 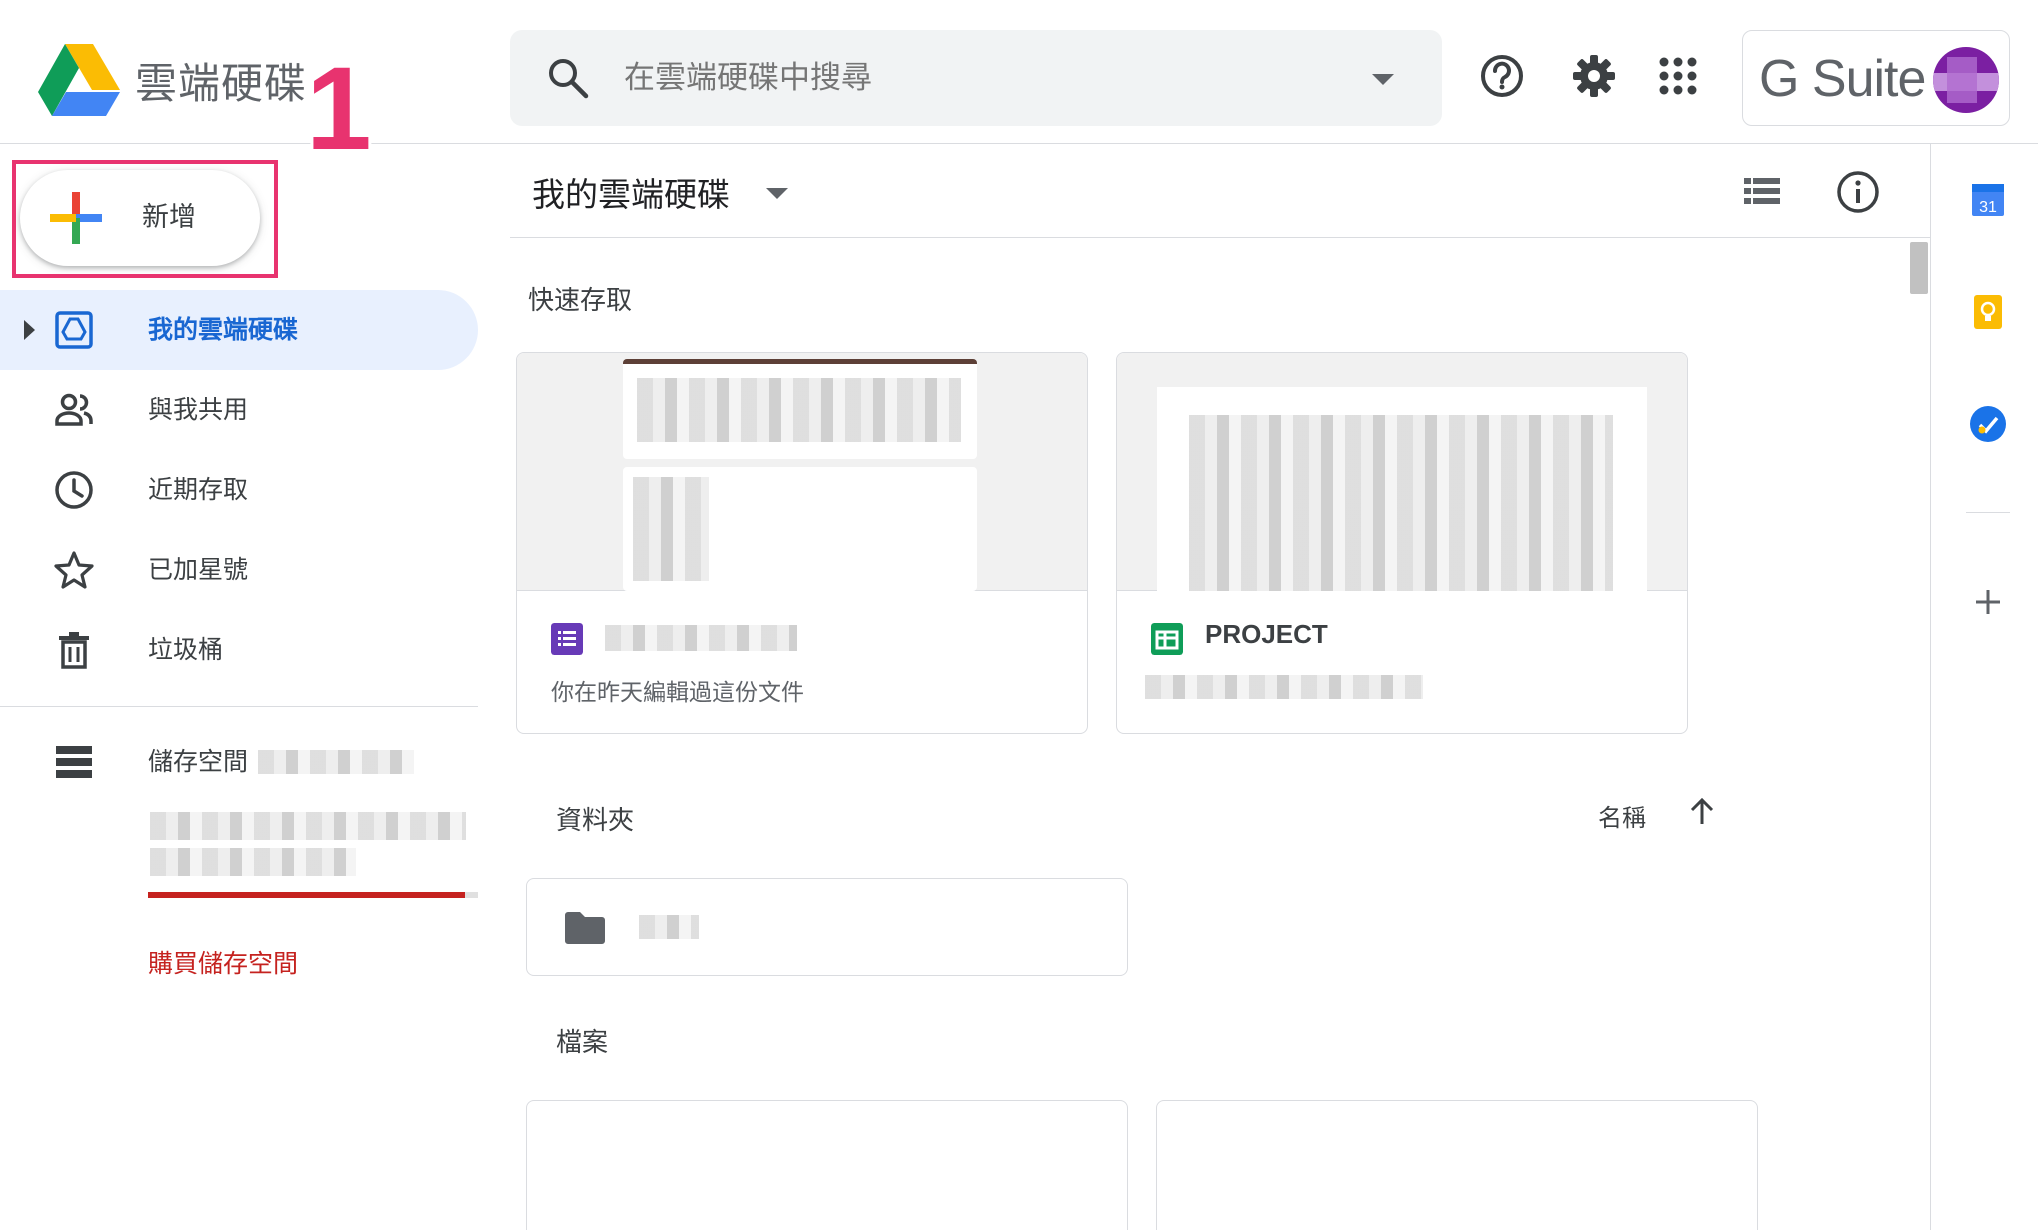 I want to click on sidebar-item-starred: 已加星號, so click(x=239, y=570).